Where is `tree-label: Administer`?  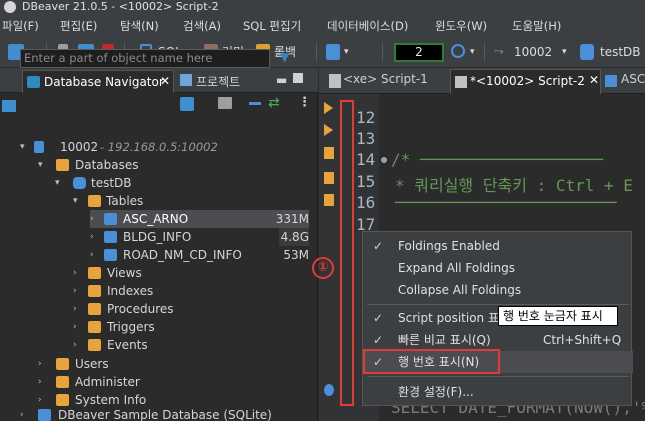 tree-label: Administer is located at coordinates (107, 382).